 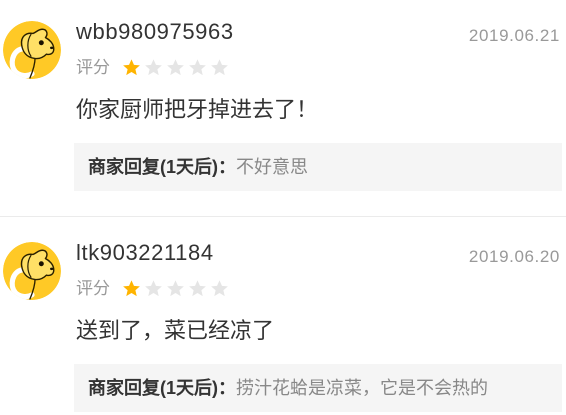 I want to click on merchant-reply-text: 捞汁花蛤是凉菜，它是不会热的, so click(x=362, y=388).